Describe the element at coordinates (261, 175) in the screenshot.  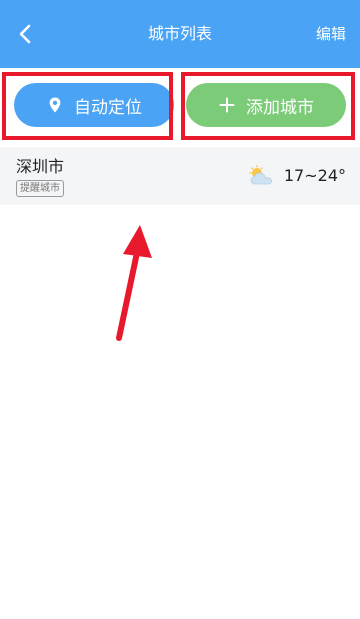
I see `partly-cloudy-icon` at that location.